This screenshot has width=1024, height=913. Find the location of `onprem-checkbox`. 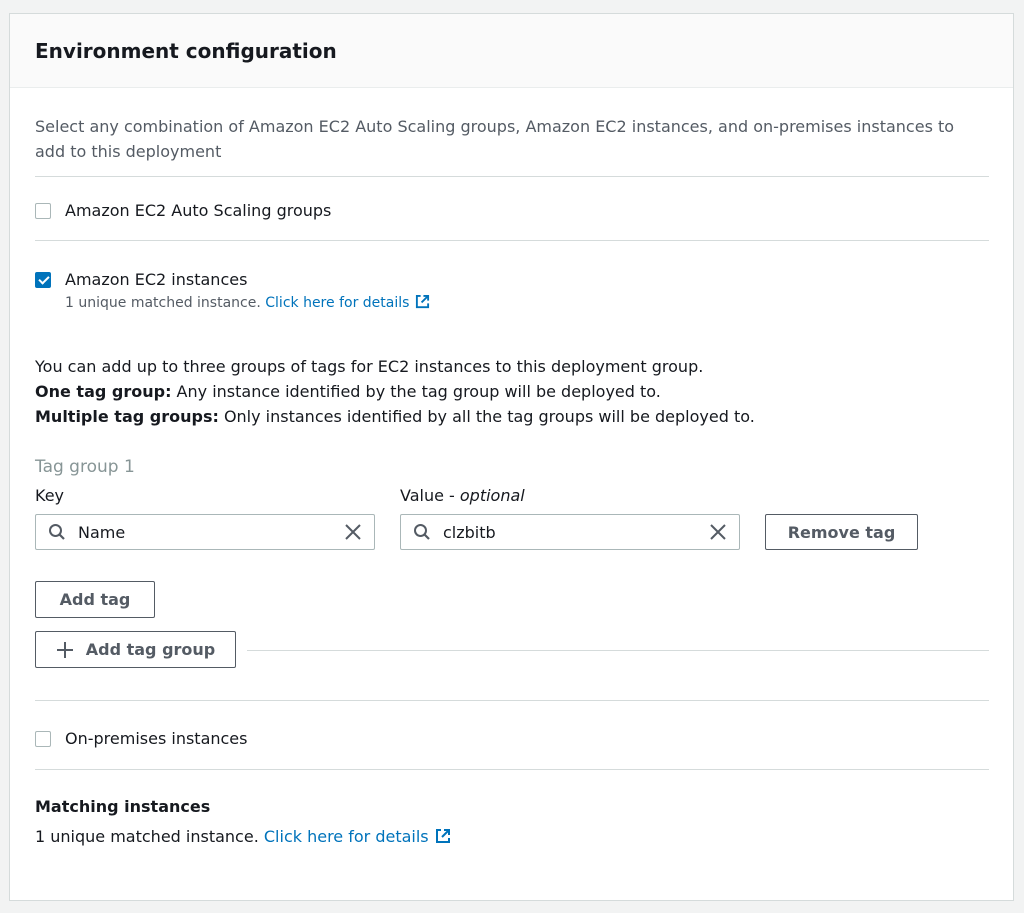

onprem-checkbox is located at coordinates (43, 739).